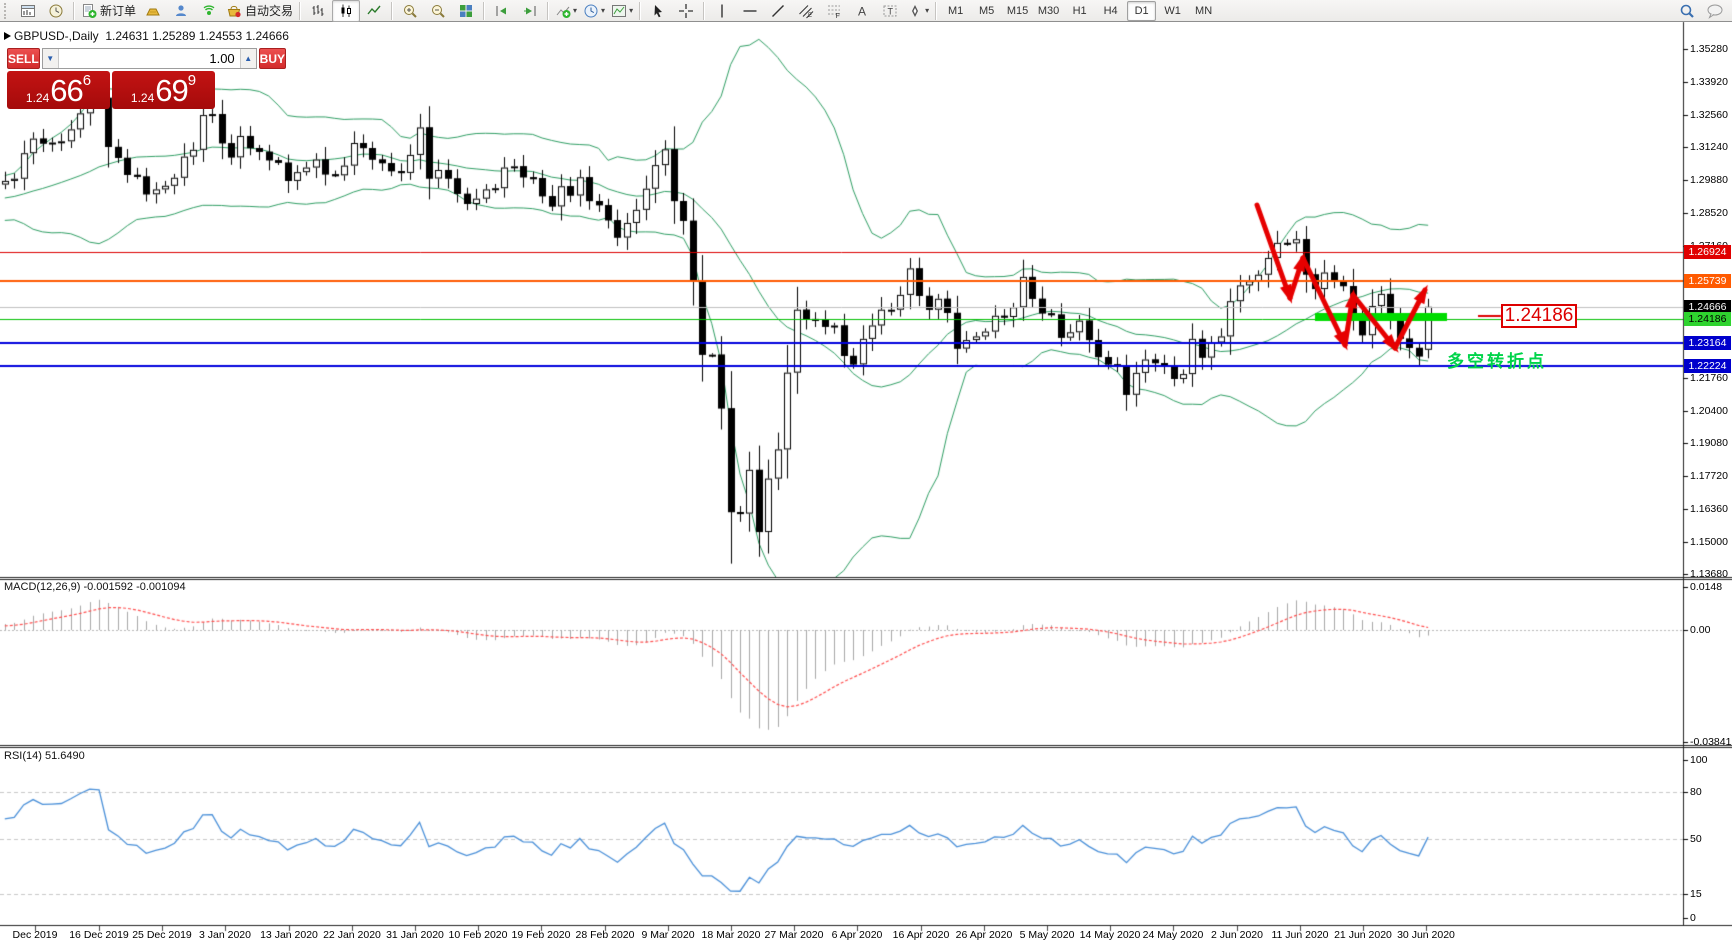 Image resolution: width=1732 pixels, height=942 pixels. I want to click on horizontal-line-icon, so click(750, 10).